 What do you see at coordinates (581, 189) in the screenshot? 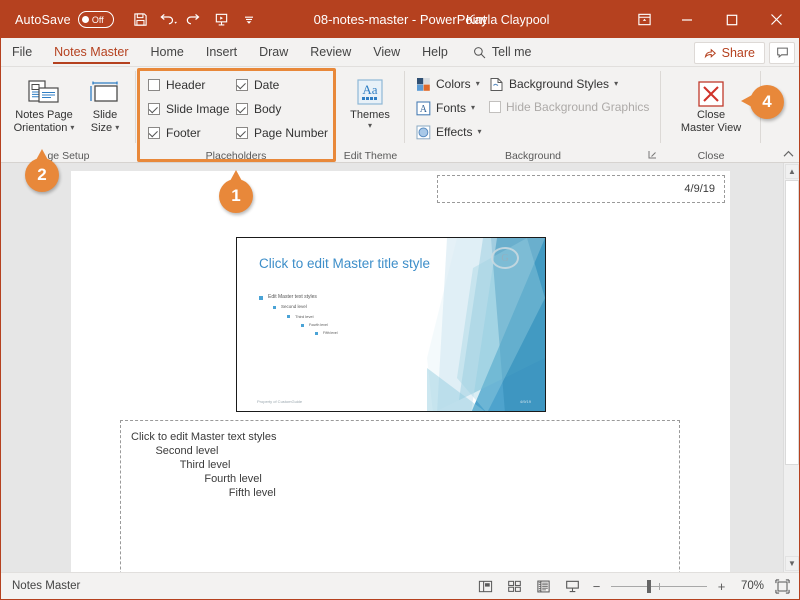
I see `date-placeholder: 4/9/19` at bounding box center [581, 189].